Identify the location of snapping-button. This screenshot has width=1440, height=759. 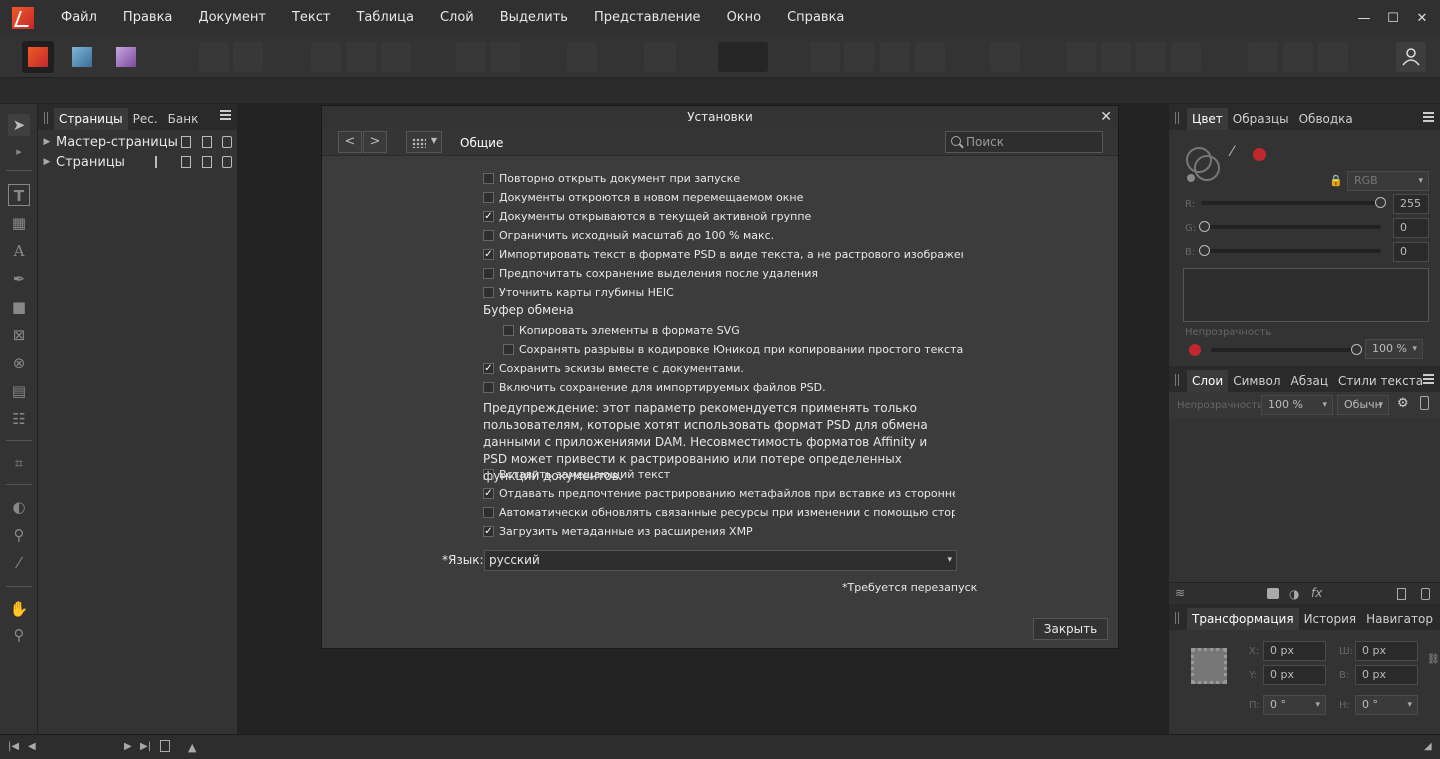
(743, 57).